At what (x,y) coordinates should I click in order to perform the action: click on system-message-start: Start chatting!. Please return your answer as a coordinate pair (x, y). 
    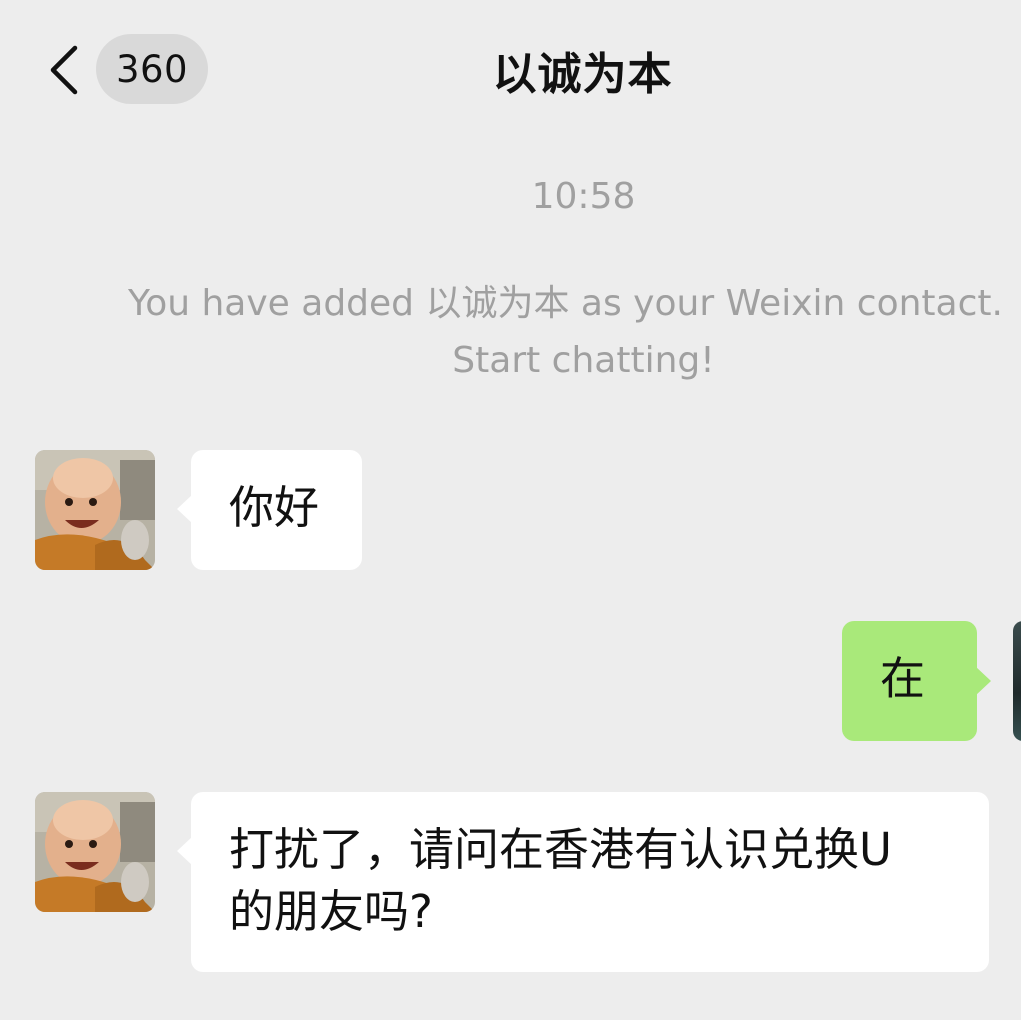
    Looking at the image, I should click on (583, 360).